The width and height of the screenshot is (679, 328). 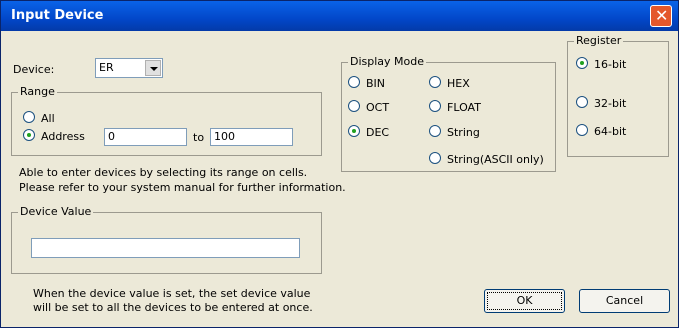 What do you see at coordinates (57, 15) in the screenshot?
I see `window-title: Input Device` at bounding box center [57, 15].